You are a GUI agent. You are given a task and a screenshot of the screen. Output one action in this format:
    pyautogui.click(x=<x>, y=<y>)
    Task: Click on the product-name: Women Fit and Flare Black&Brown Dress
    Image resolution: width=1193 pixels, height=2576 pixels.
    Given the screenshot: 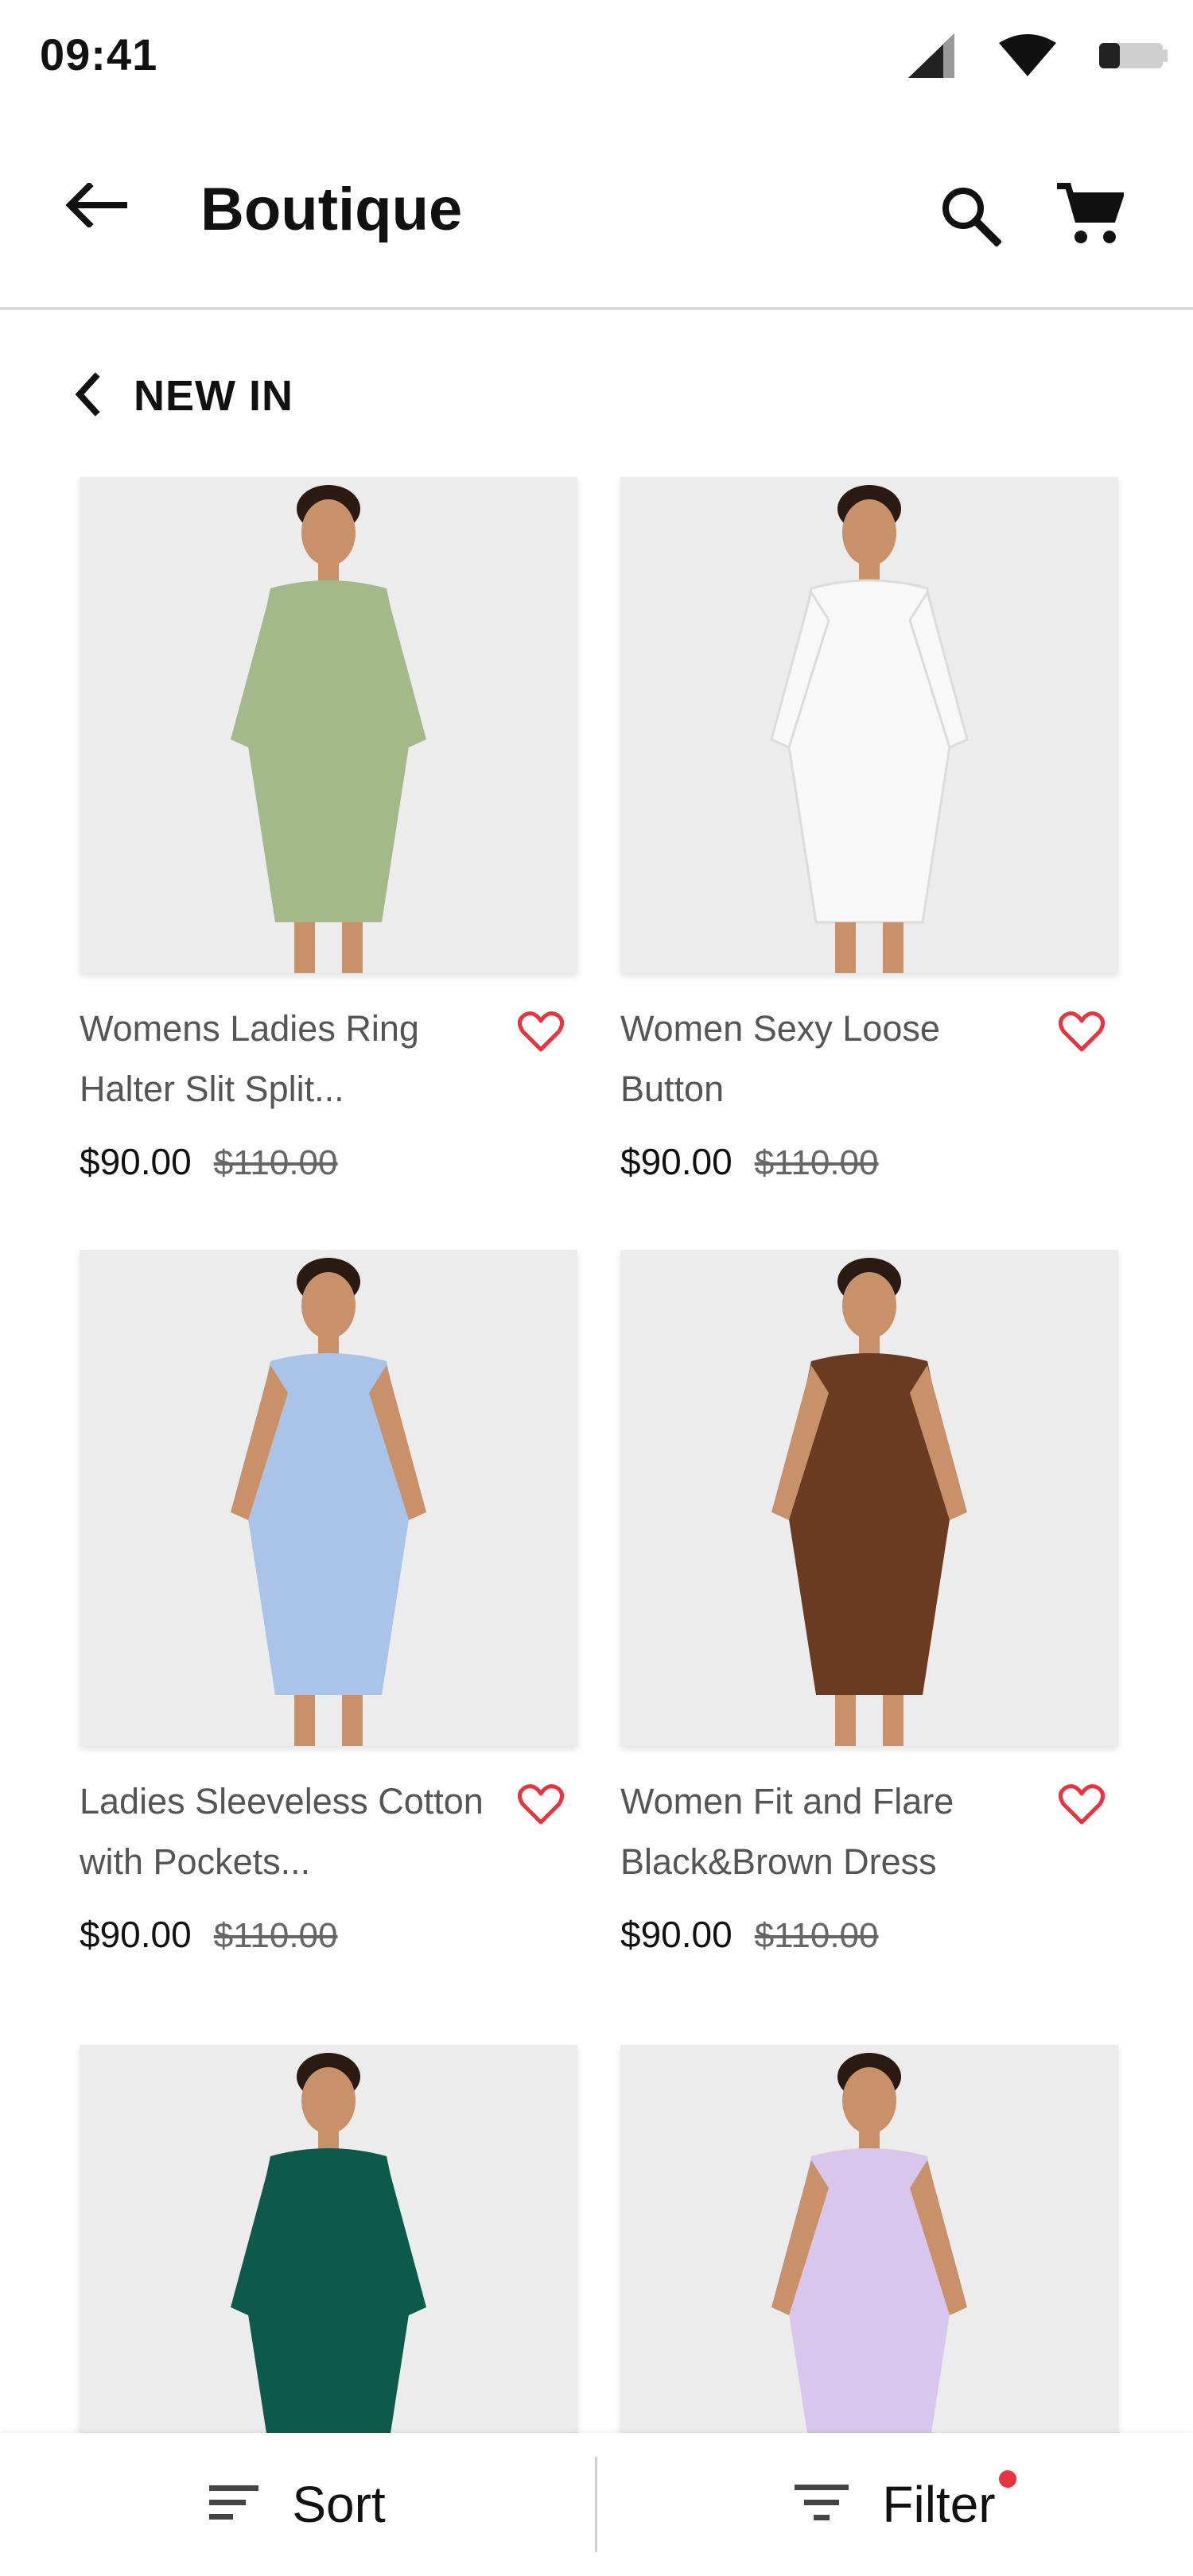 What is the action you would take?
    pyautogui.click(x=827, y=1832)
    